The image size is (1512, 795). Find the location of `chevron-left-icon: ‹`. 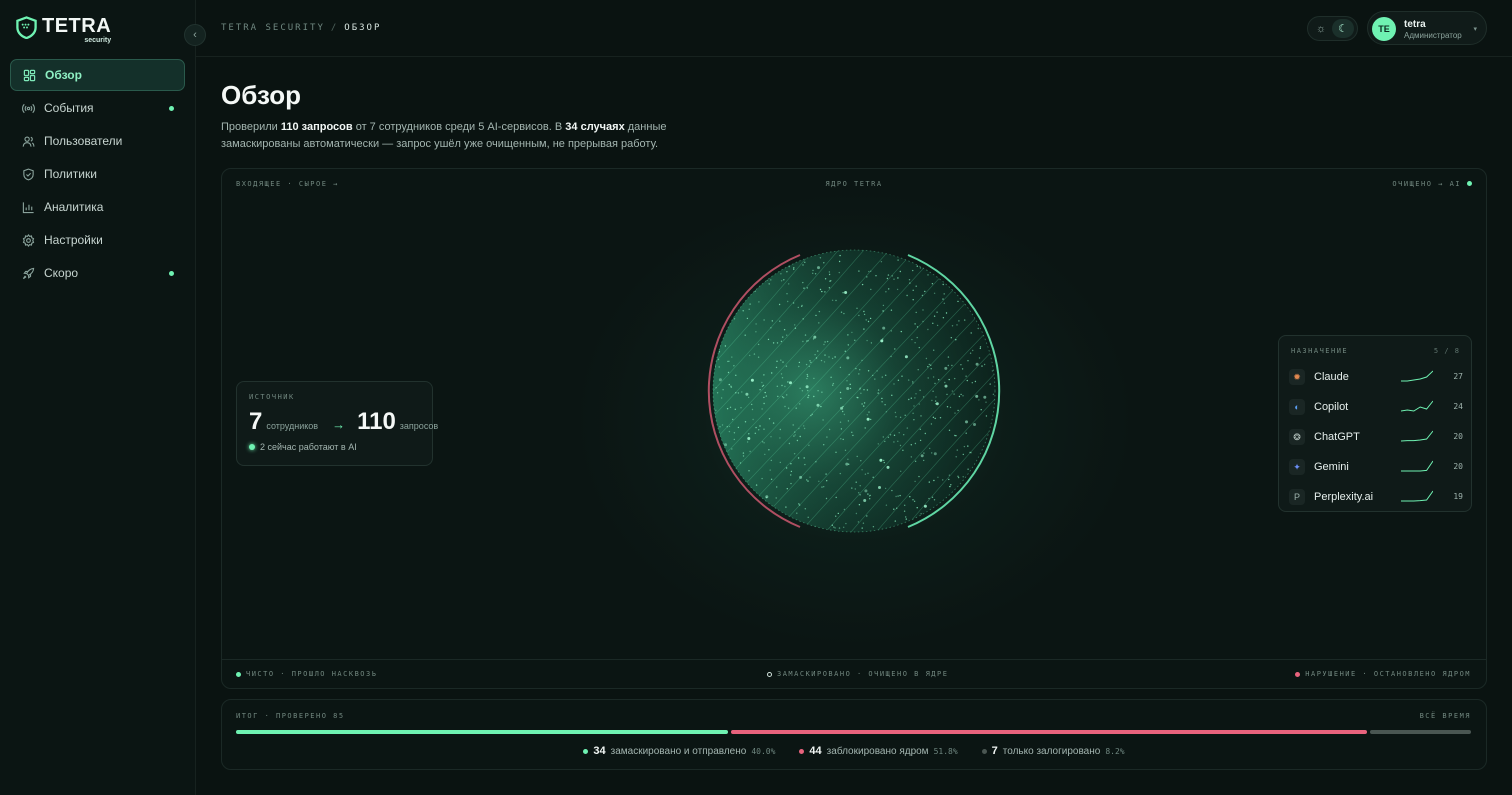

chevron-left-icon: ‹ is located at coordinates (195, 35).